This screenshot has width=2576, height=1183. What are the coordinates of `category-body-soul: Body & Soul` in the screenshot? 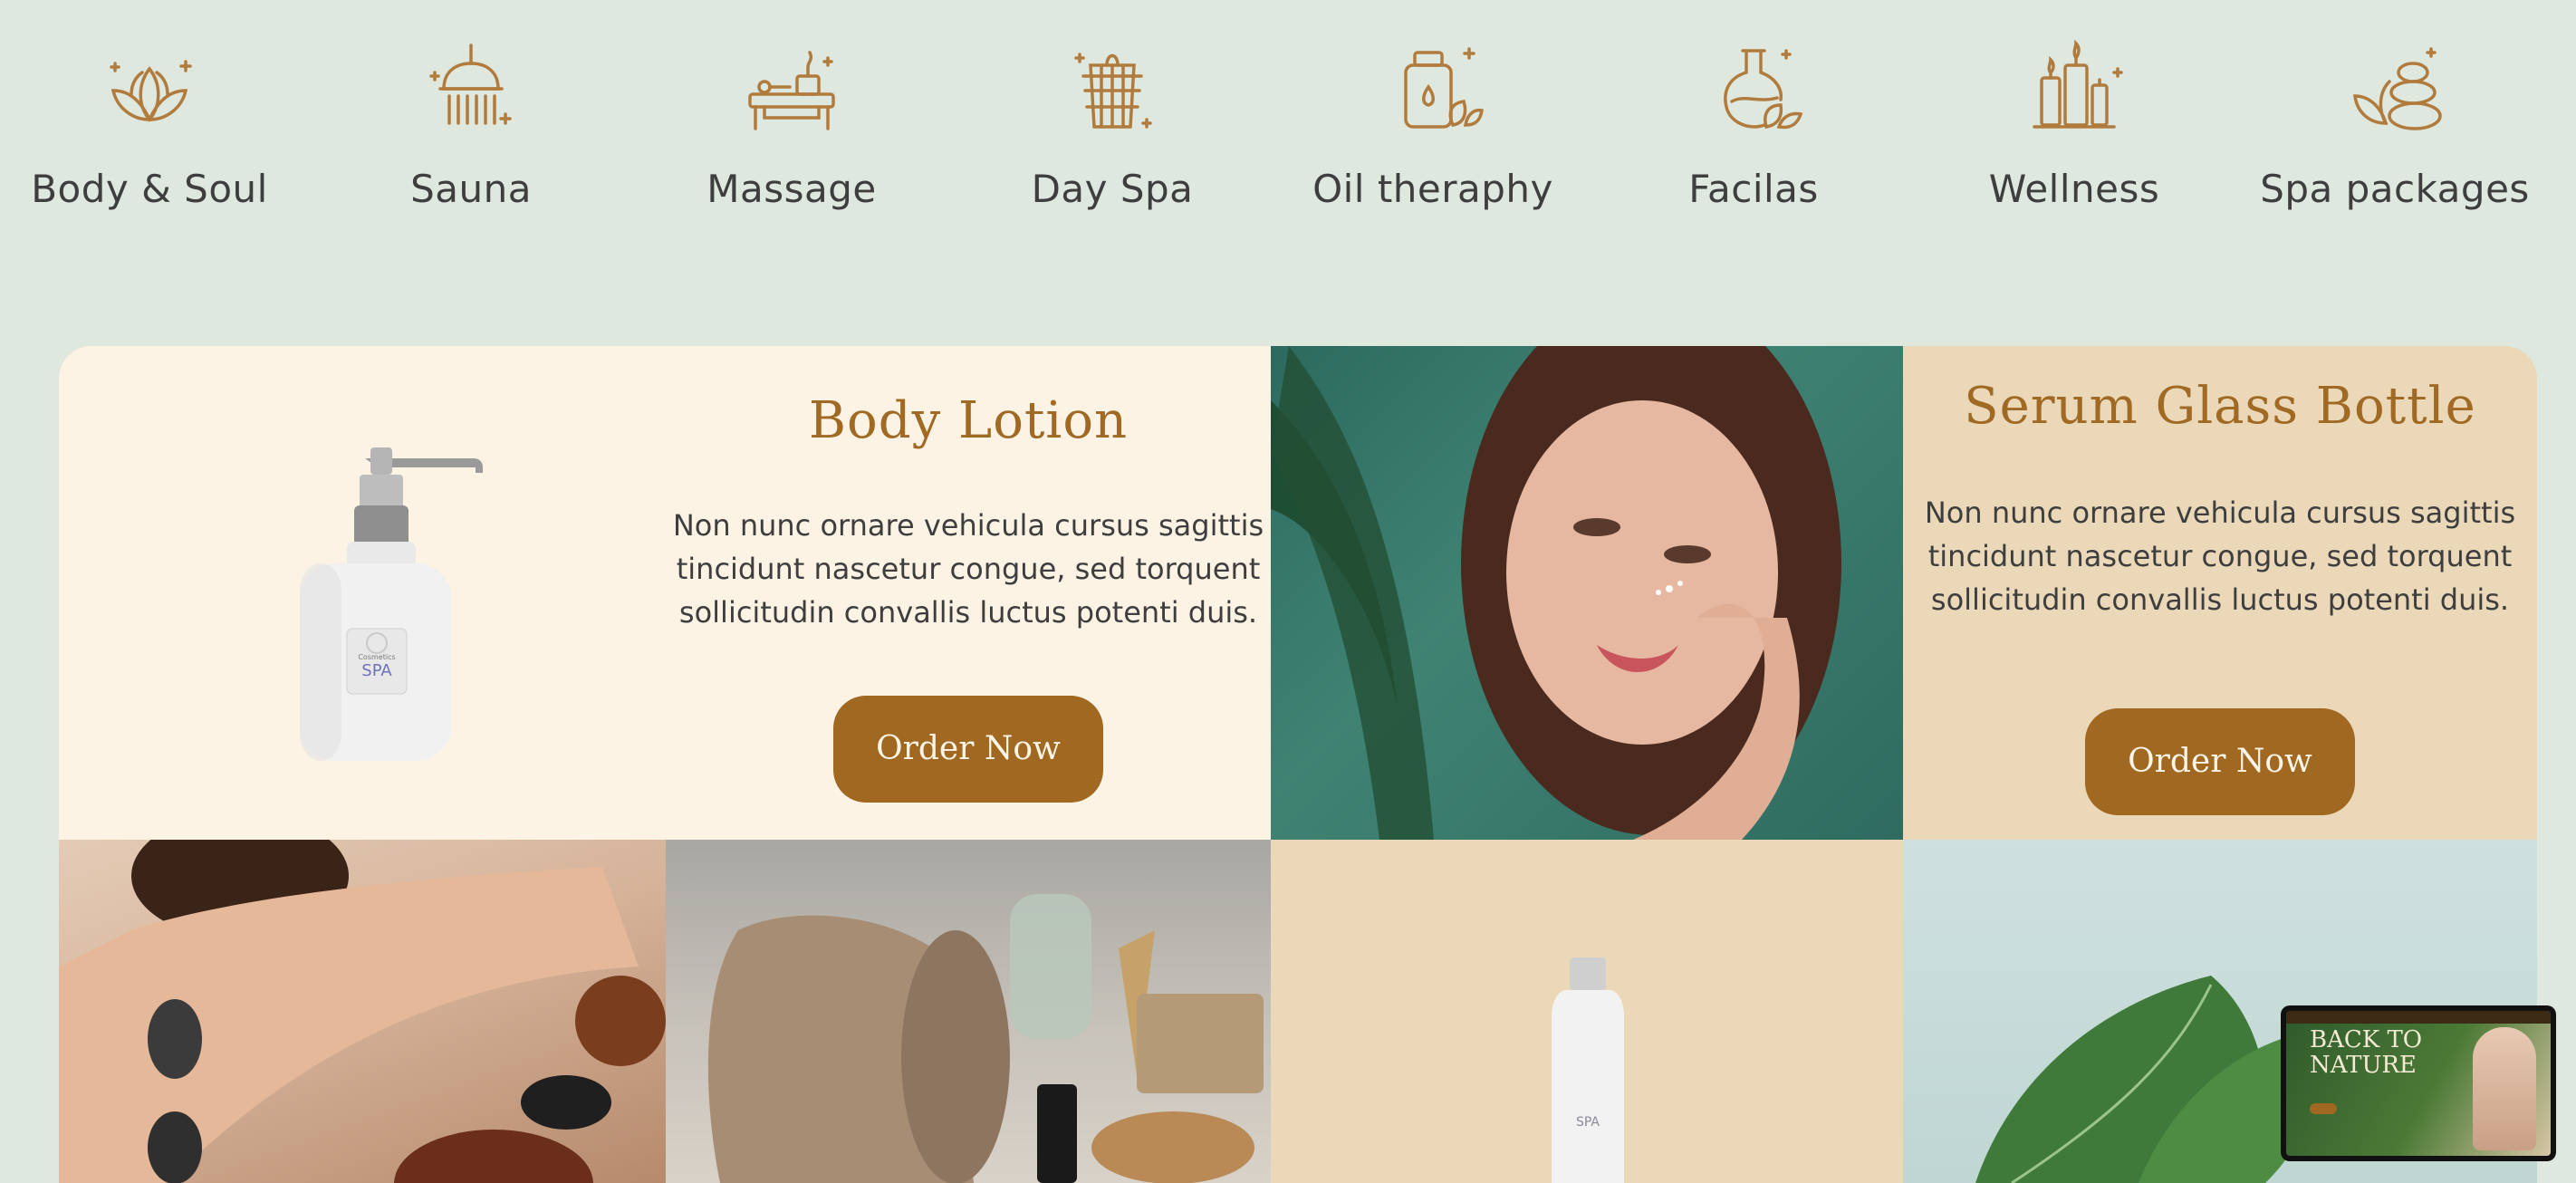 It's located at (151, 127).